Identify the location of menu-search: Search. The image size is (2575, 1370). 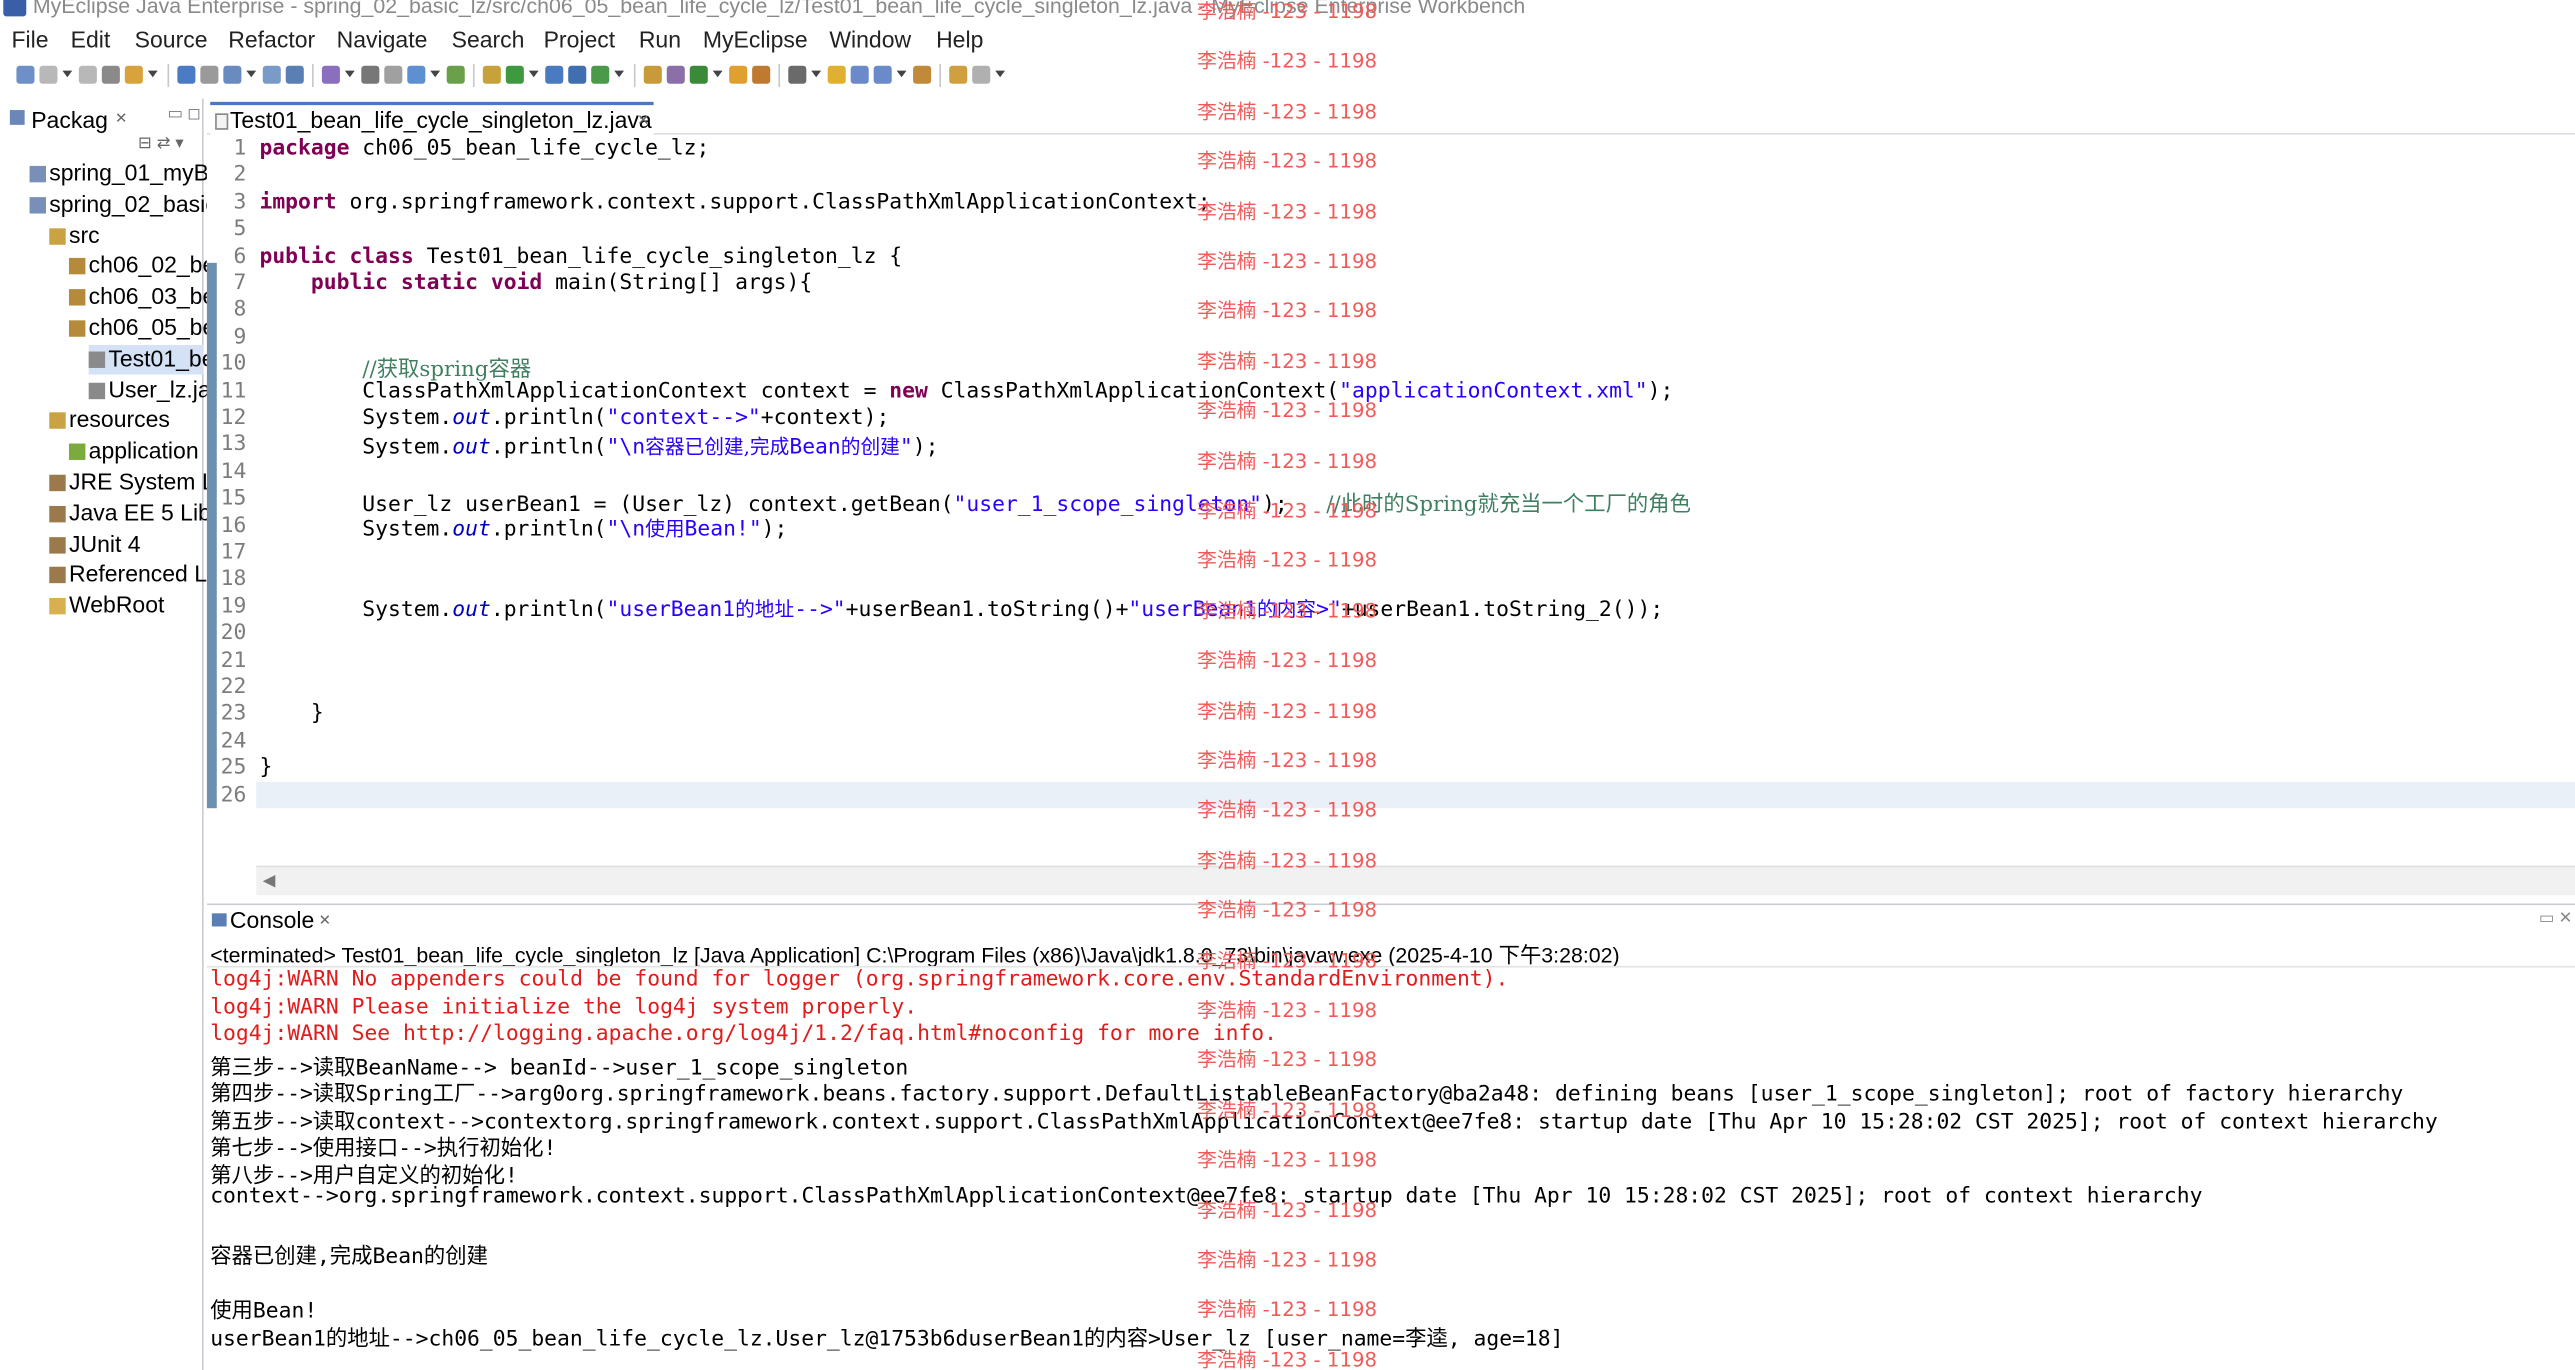
(488, 39).